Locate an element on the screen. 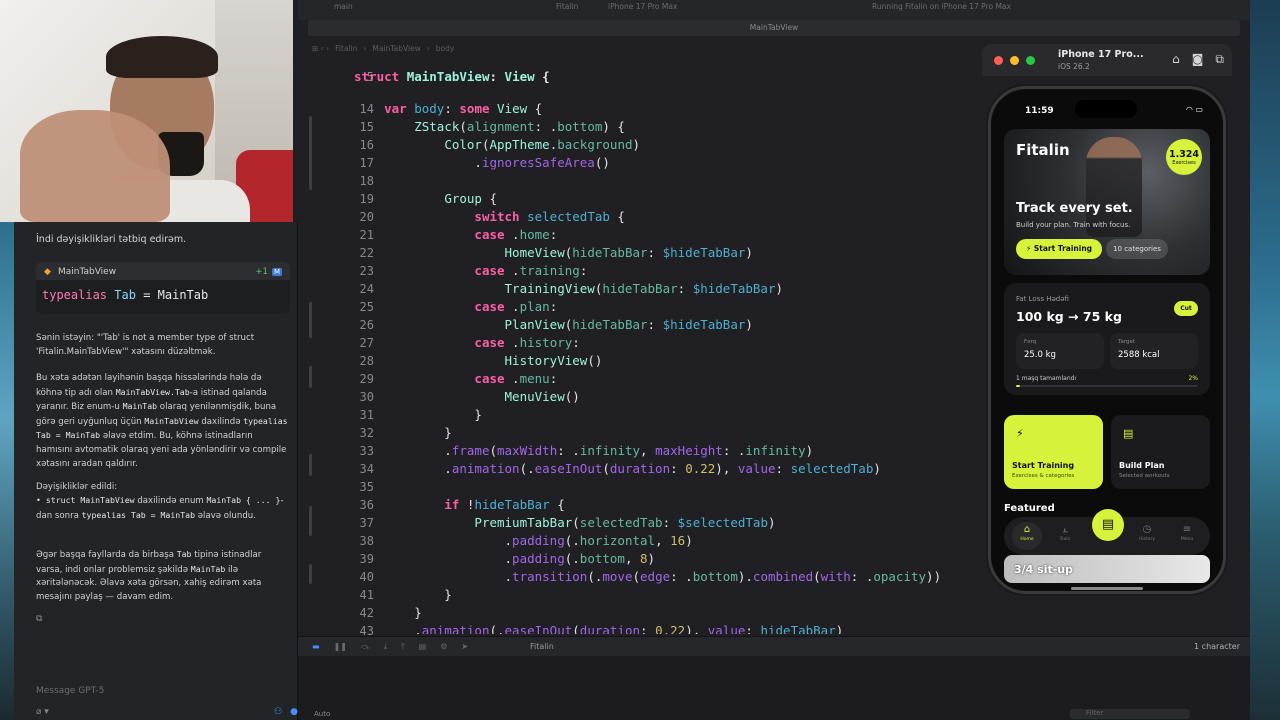 The width and height of the screenshot is (1280, 720). start-training-card: ⚡ Start Training Exercises & categories is located at coordinates (1053, 452).